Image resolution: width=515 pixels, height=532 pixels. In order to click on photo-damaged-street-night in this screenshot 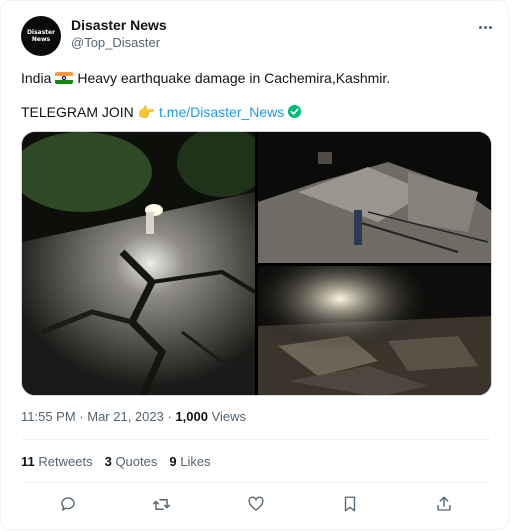, I will do `click(374, 330)`.